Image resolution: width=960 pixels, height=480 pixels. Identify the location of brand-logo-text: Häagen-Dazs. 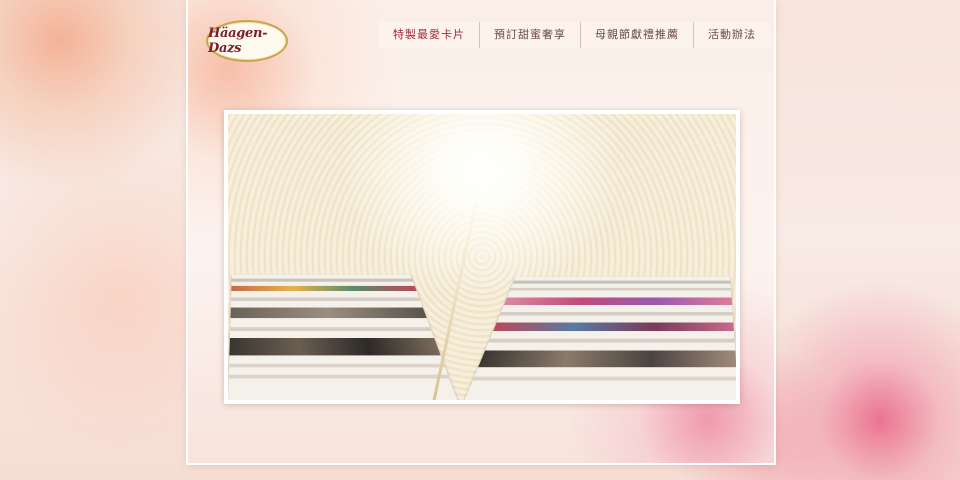
(247, 41).